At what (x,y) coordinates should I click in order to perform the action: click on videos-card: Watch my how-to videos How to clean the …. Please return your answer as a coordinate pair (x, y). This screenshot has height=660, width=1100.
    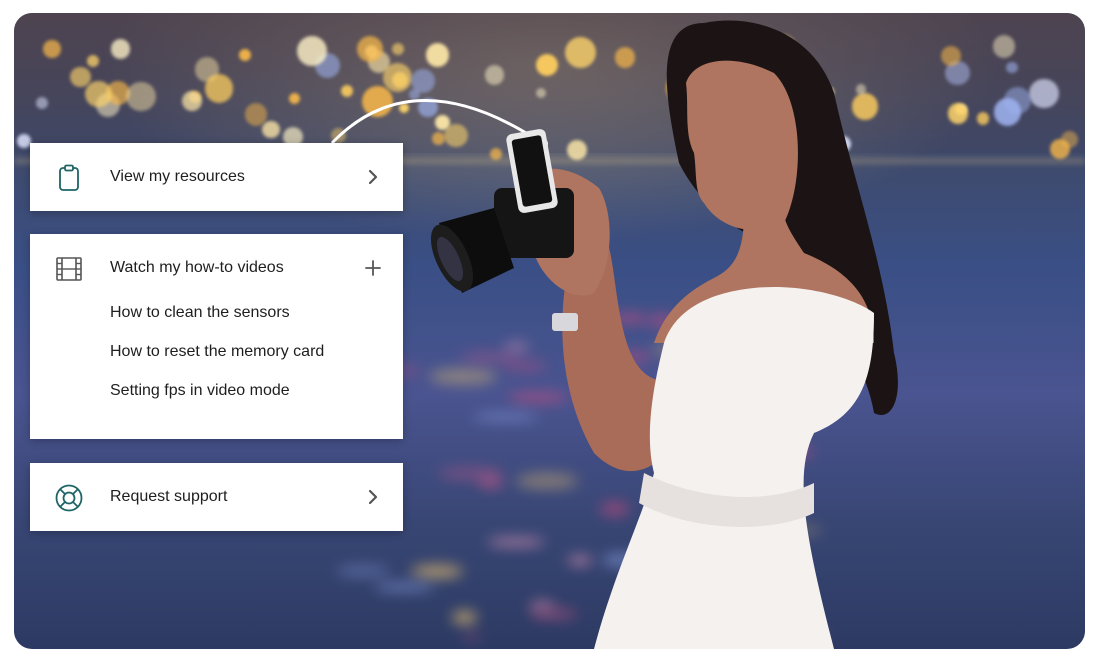
    Looking at the image, I should click on (216, 336).